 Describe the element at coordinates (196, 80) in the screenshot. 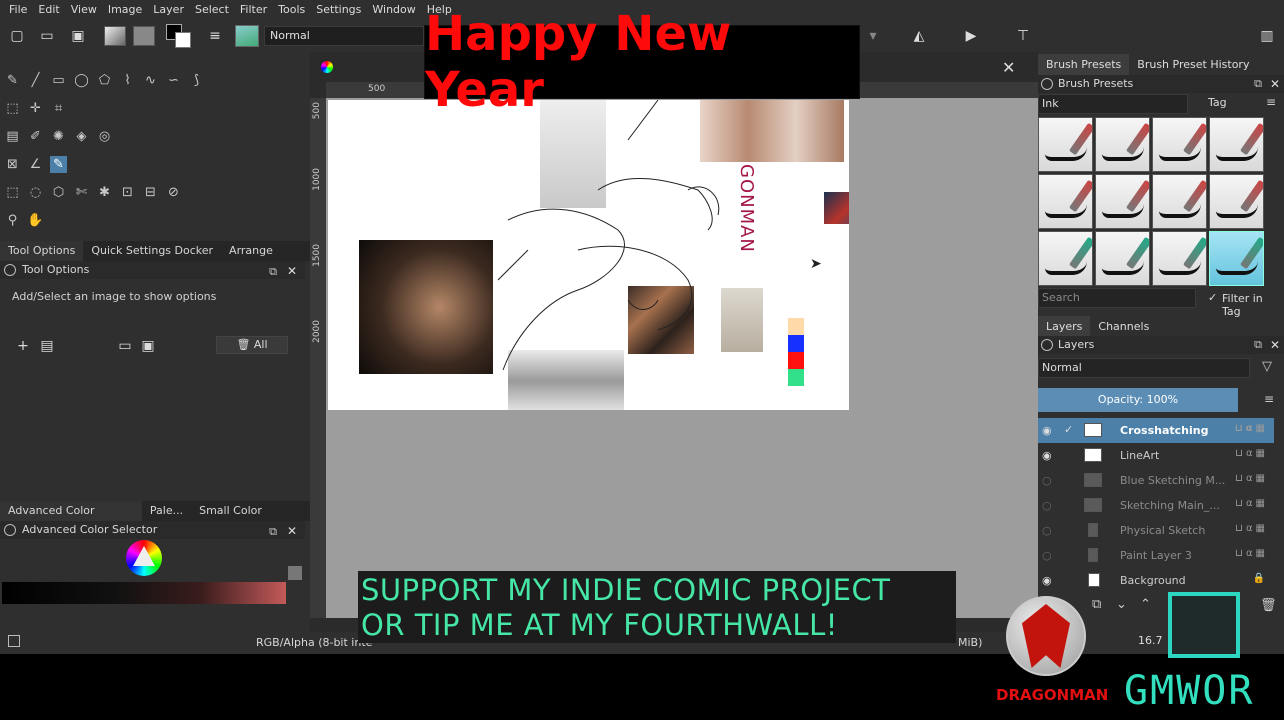

I see `dynamic-brush-tool-icon: ⟆` at that location.